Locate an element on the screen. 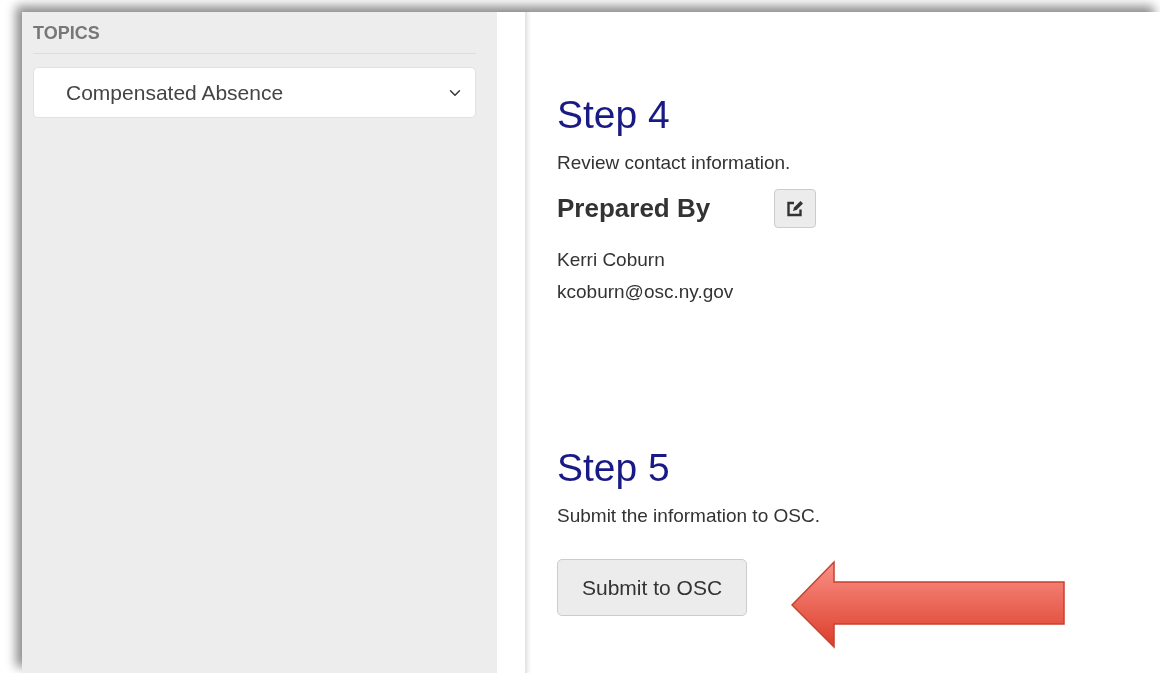 This screenshot has width=1160, height=673. step-description: Submit the information to OSC. is located at coordinates (689, 516).